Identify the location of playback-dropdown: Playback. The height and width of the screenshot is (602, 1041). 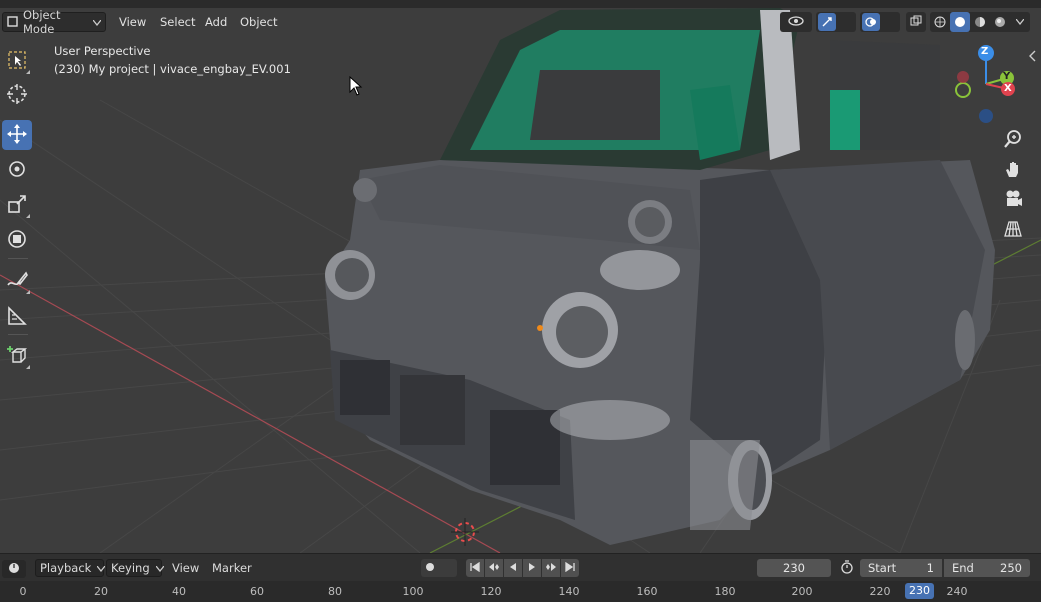
(70, 568).